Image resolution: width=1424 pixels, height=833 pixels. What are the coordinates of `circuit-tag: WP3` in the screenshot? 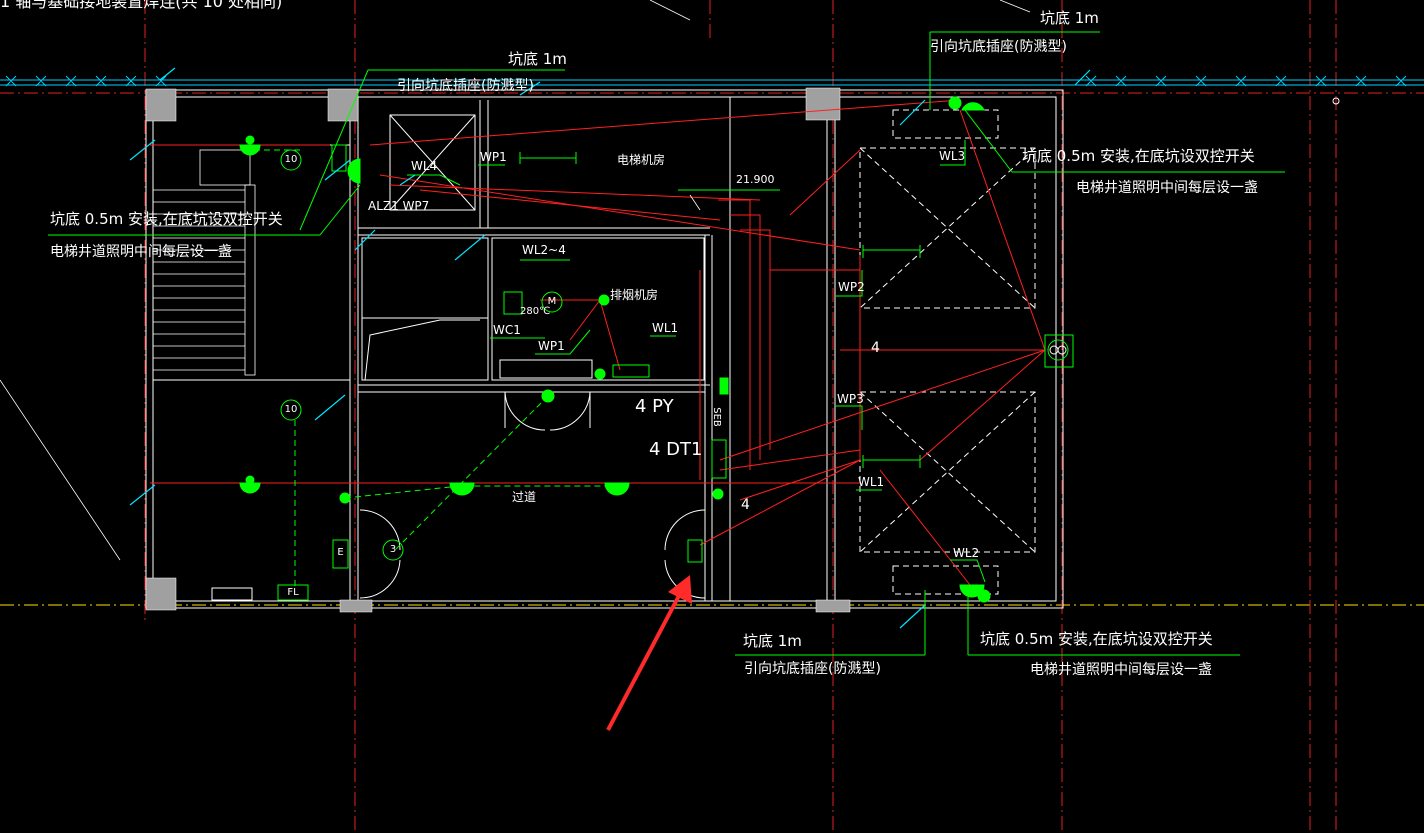 It's located at (850, 399).